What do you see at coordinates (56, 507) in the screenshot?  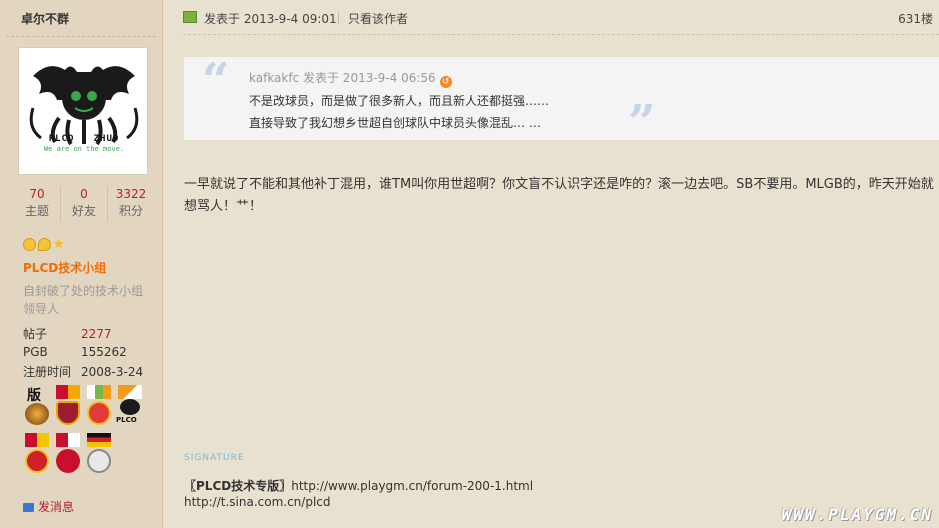 I see `send-message-label: 发消息` at bounding box center [56, 507].